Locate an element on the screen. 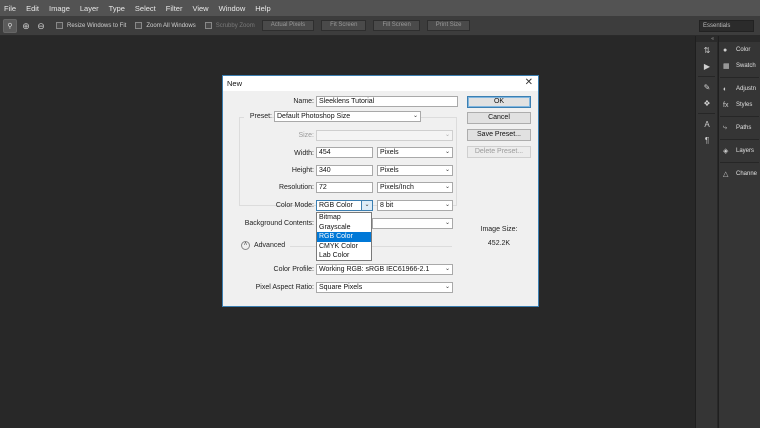 The width and height of the screenshot is (760, 428). clone-source-icon: ❖ is located at coordinates (707, 103).